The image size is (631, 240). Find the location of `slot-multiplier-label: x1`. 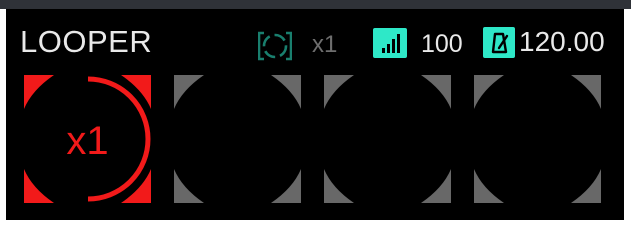

slot-multiplier-label: x1 is located at coordinates (87, 141).